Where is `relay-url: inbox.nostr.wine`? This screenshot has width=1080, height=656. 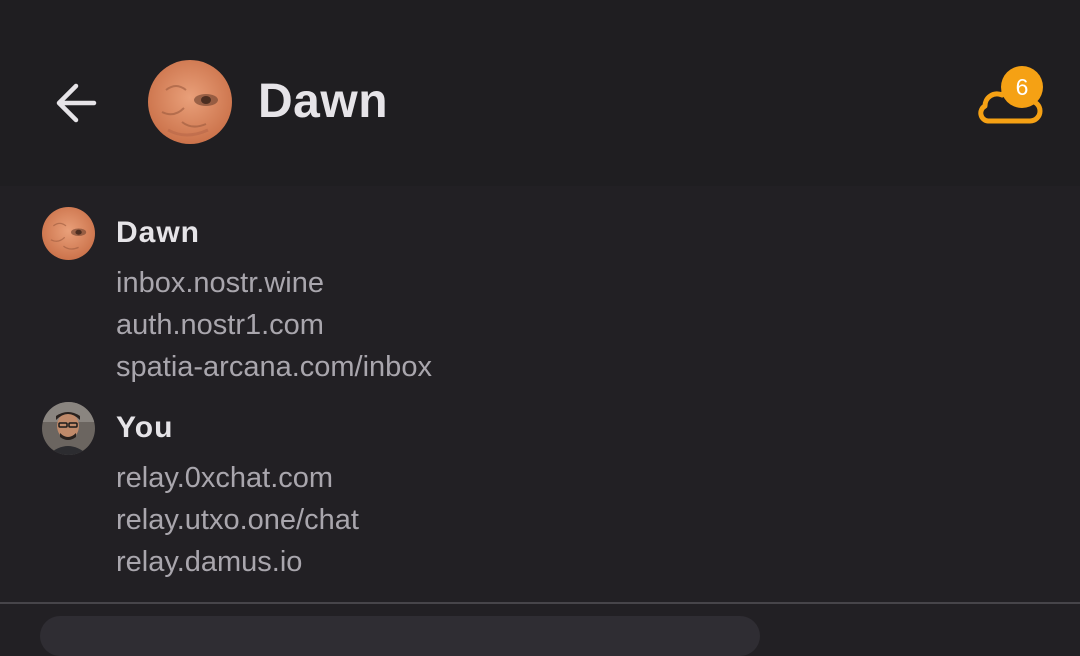
relay-url: inbox.nostr.wine is located at coordinates (220, 283).